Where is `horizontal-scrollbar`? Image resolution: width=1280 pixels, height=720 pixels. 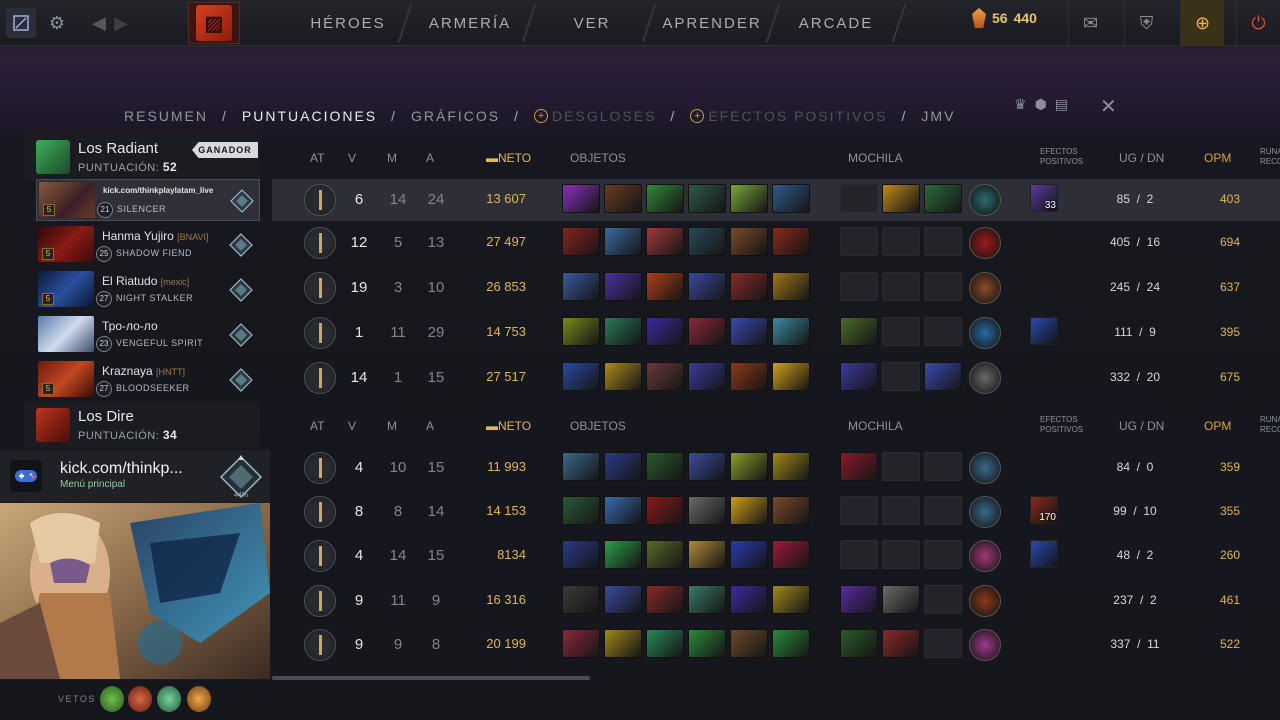 horizontal-scrollbar is located at coordinates (431, 678).